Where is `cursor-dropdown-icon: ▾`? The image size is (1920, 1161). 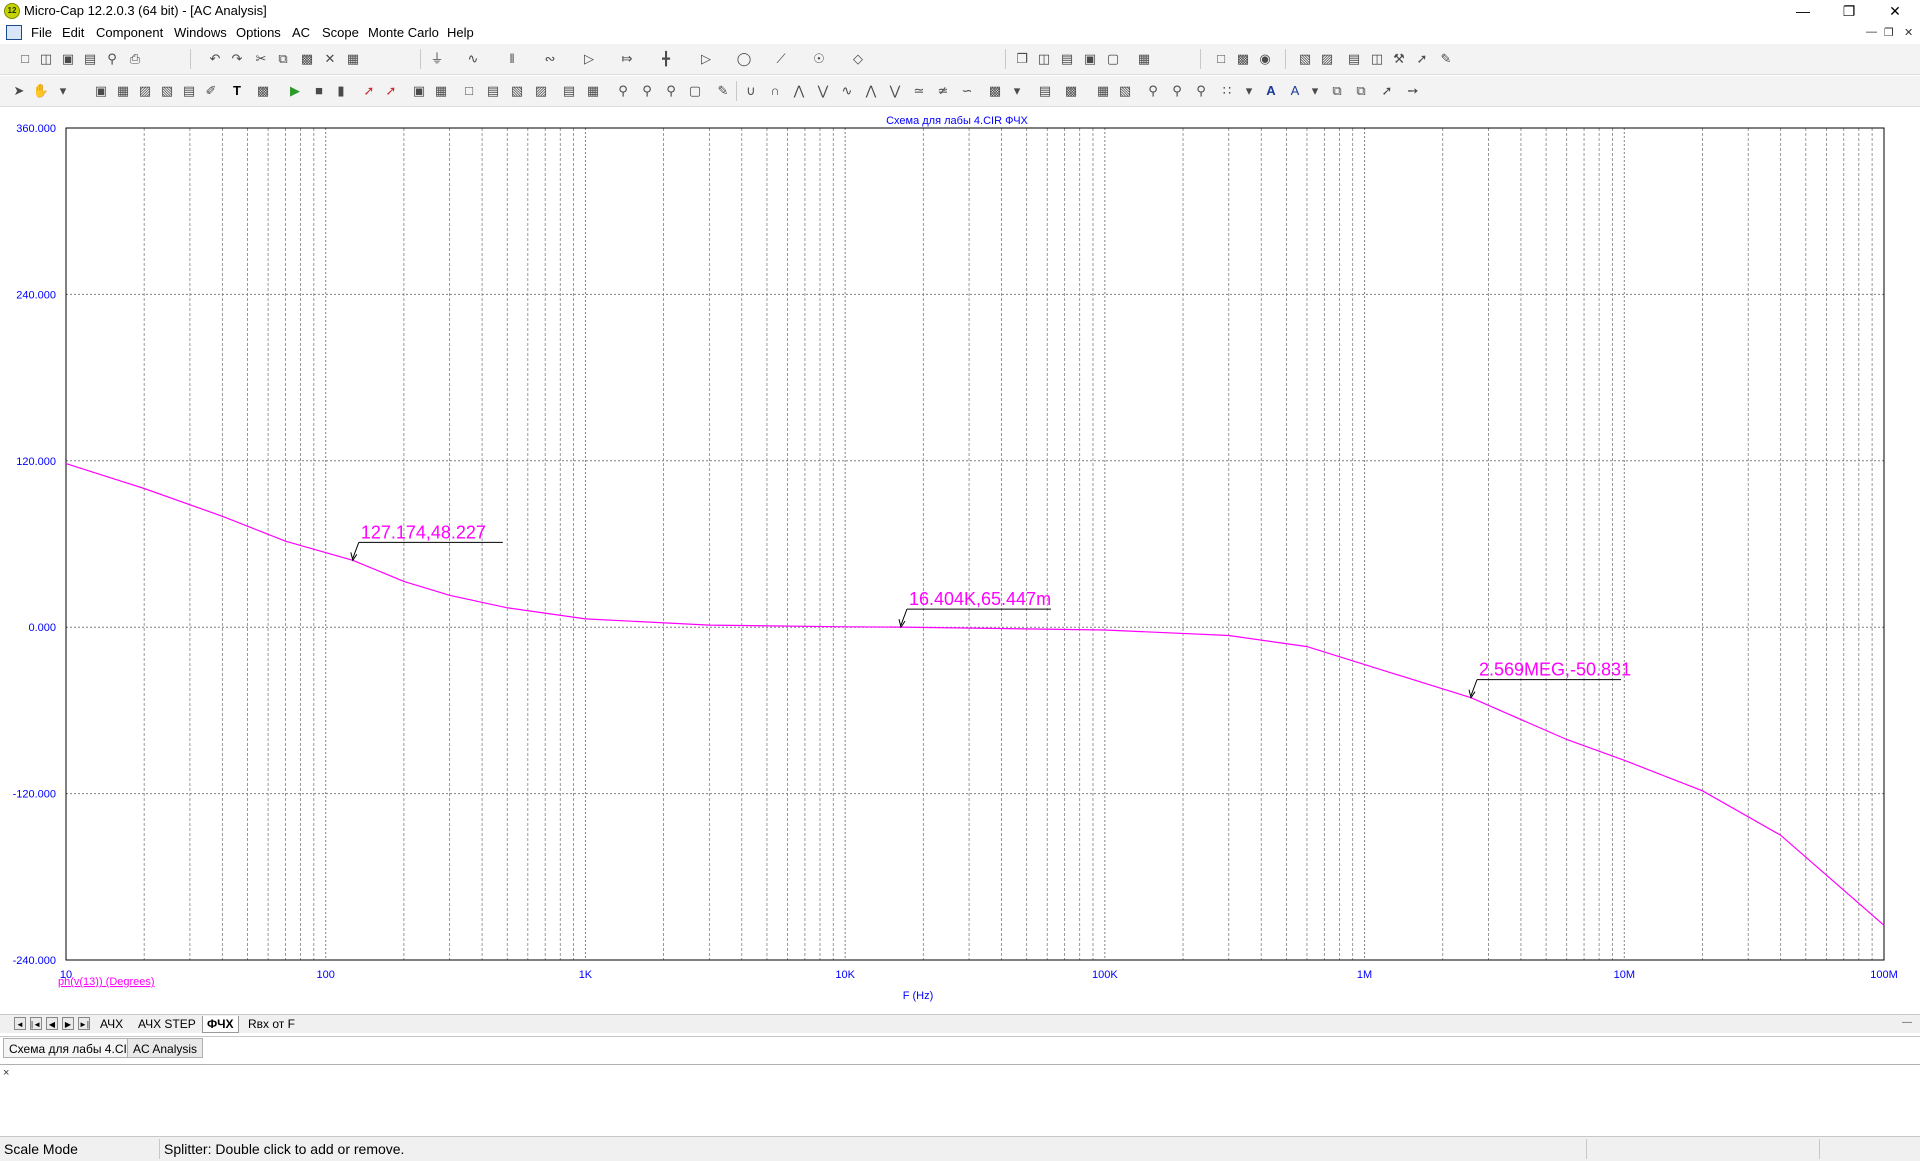
cursor-dropdown-icon: ▾ is located at coordinates (1017, 91).